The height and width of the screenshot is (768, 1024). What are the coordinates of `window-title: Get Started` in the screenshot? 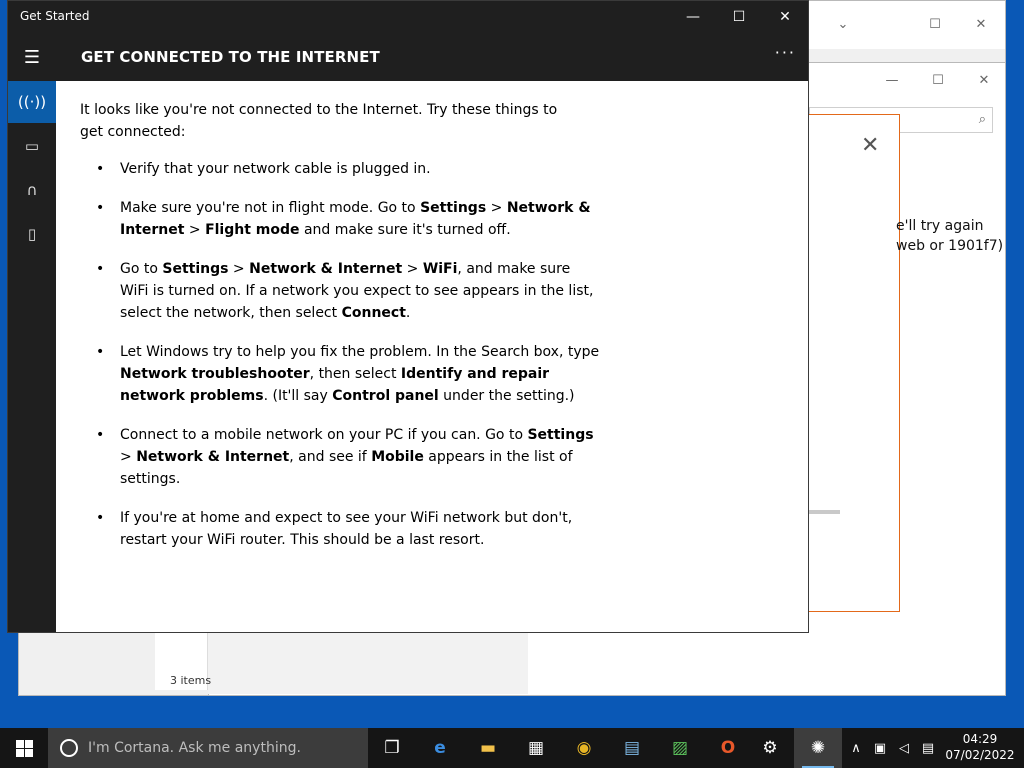 It's located at (55, 16).